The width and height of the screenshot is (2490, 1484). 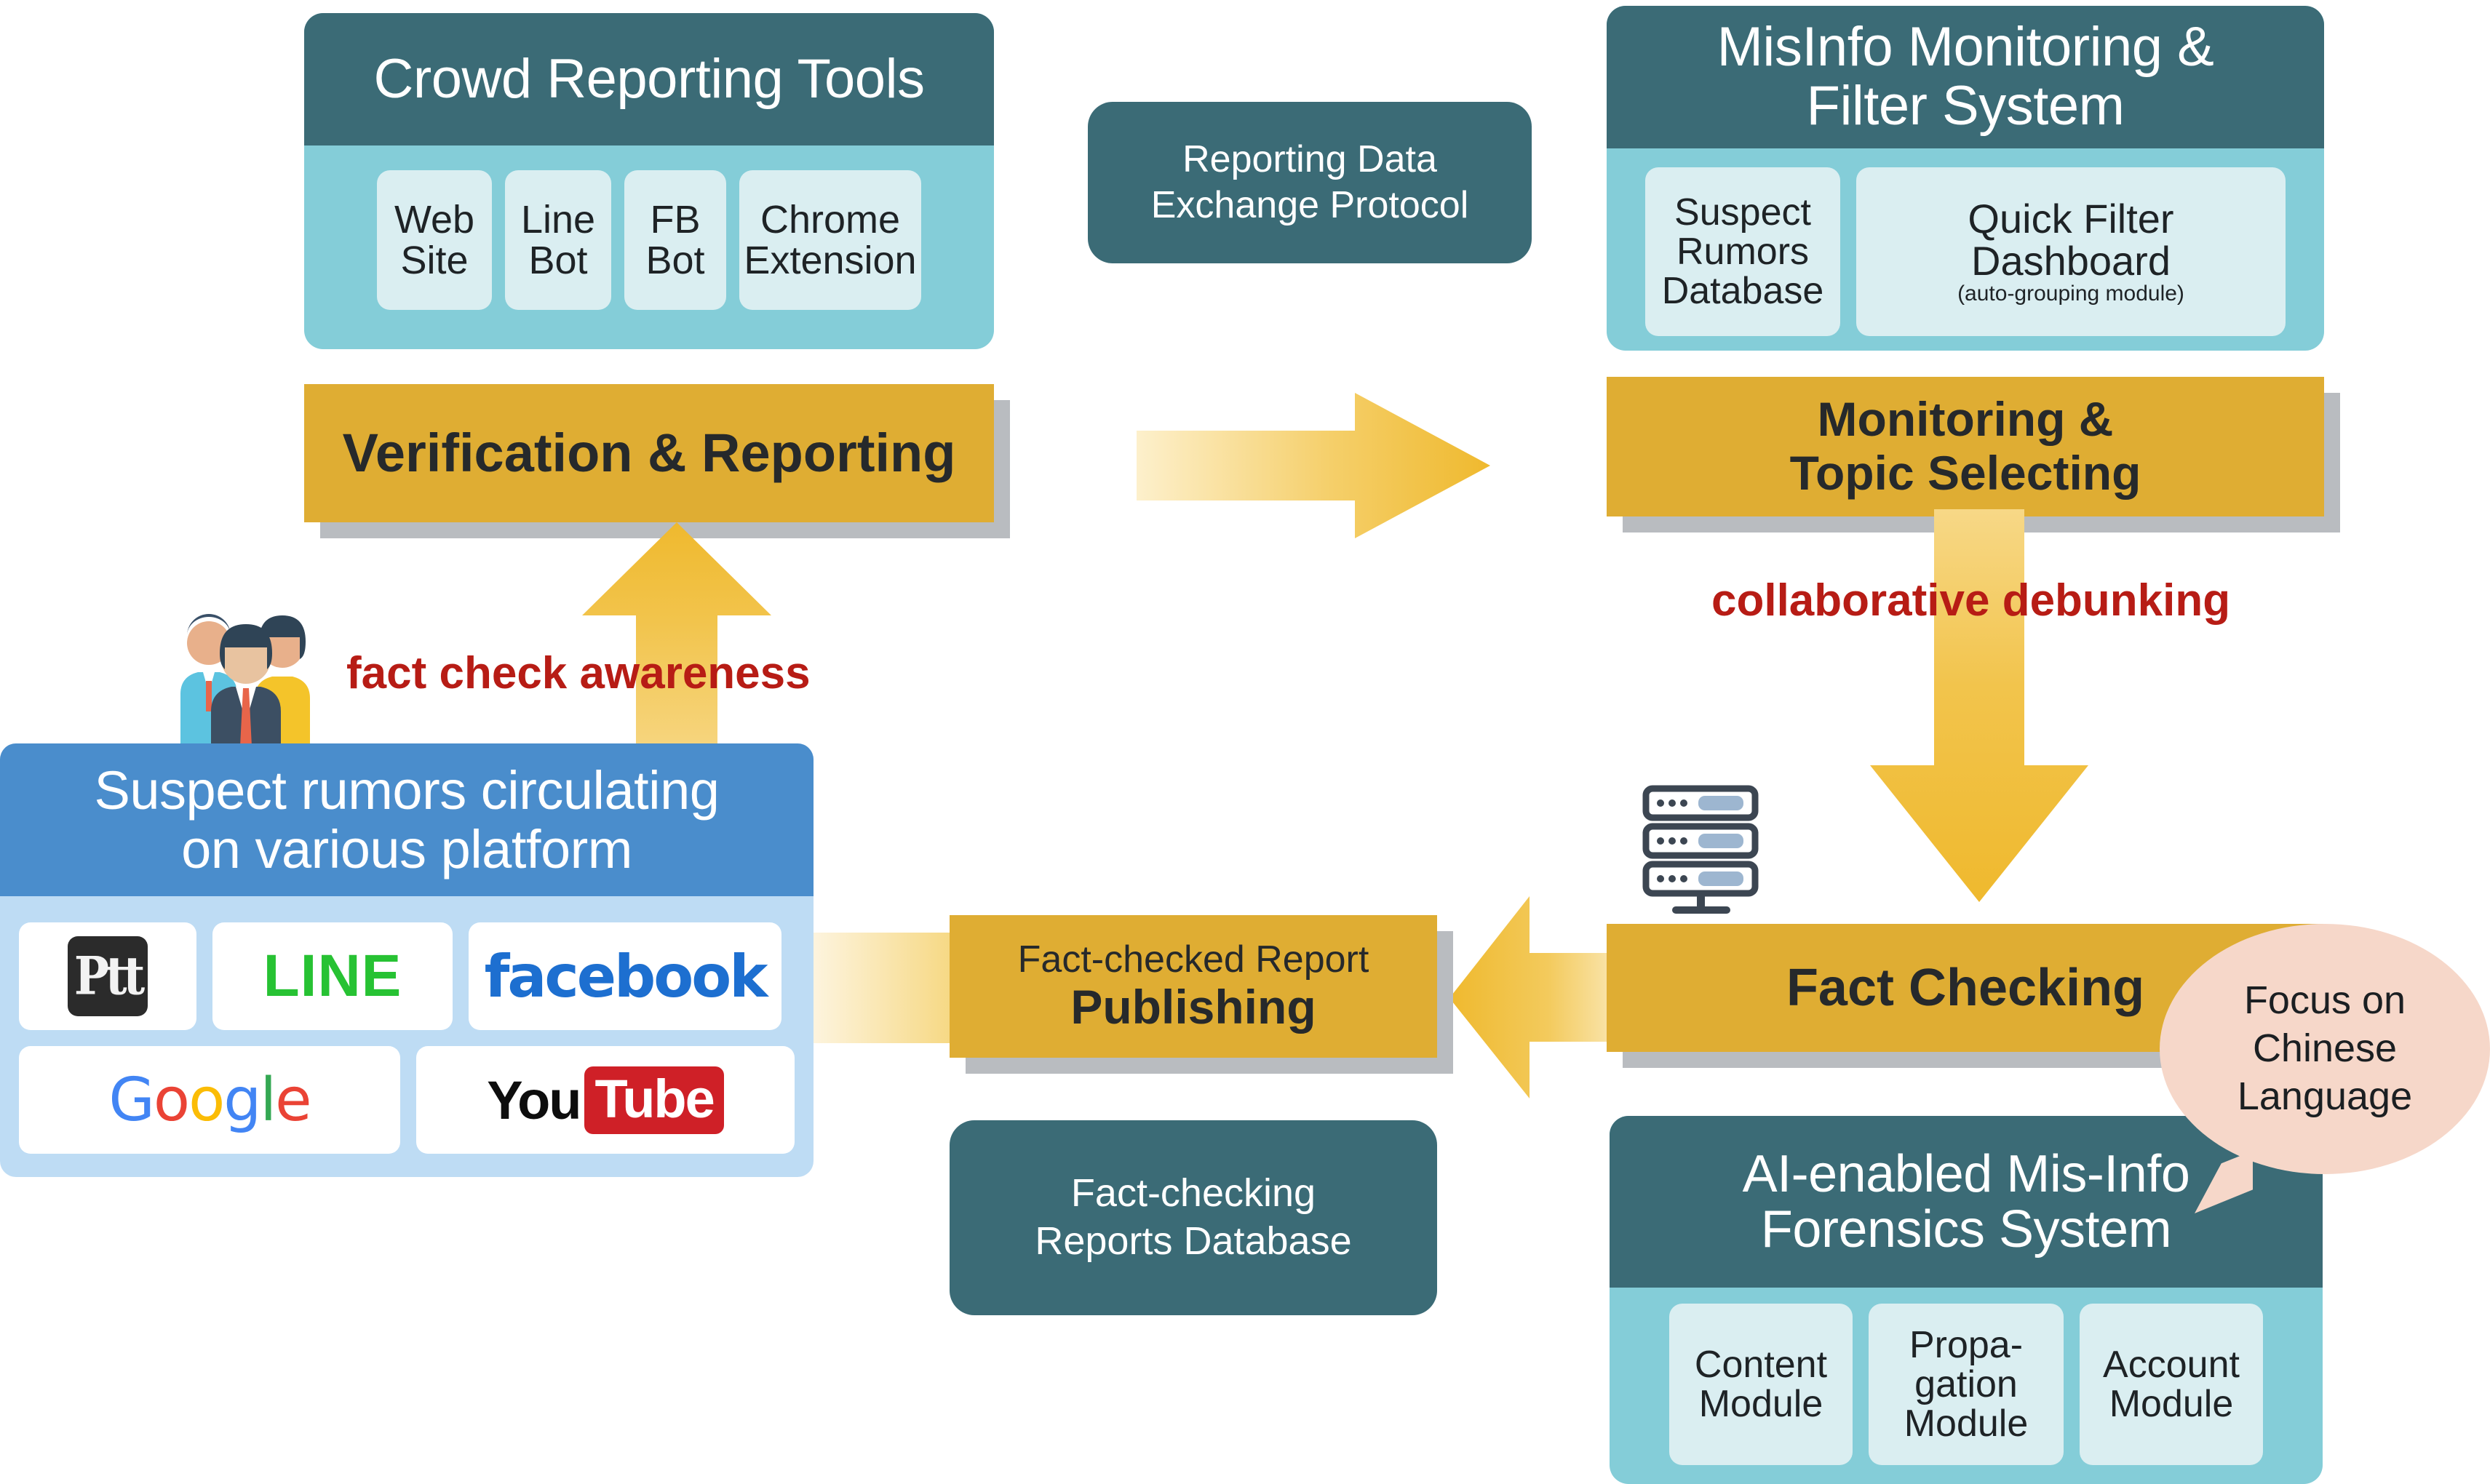 I want to click on chip-line-bot: Line Bot, so click(x=558, y=240).